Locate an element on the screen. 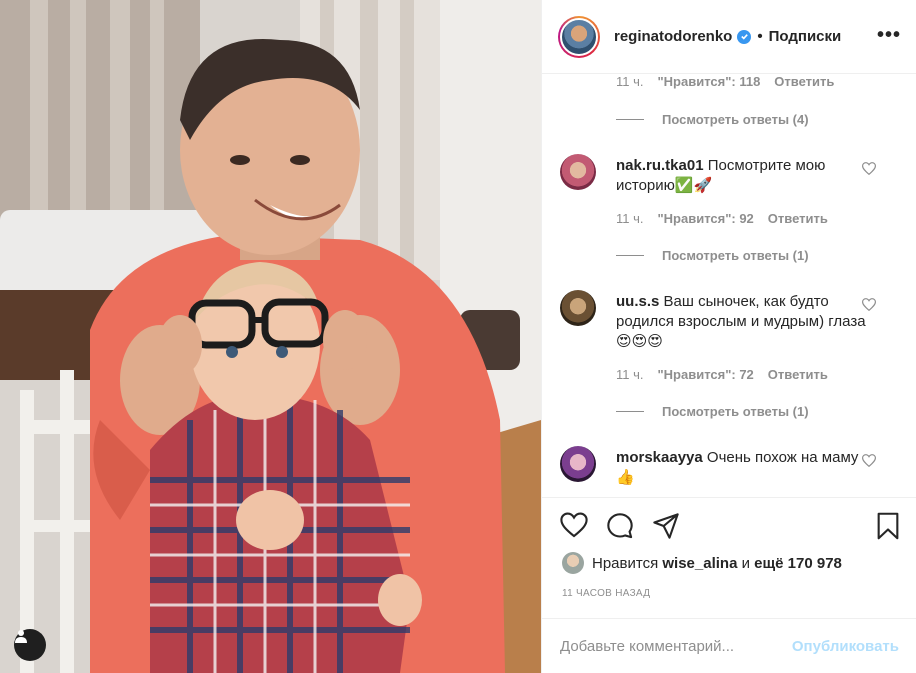 This screenshot has height=673, width=916. liker-username: wise_alina is located at coordinates (699, 563).